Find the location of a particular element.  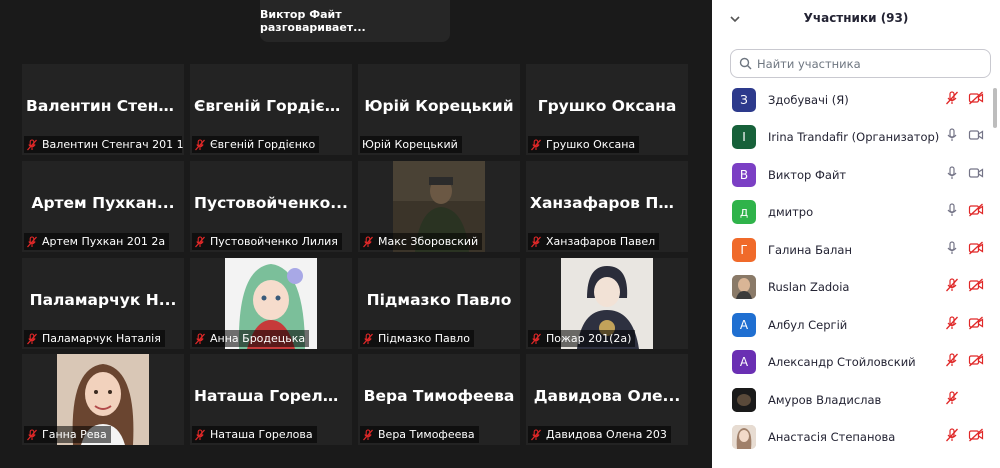

search-input is located at coordinates (867, 63).